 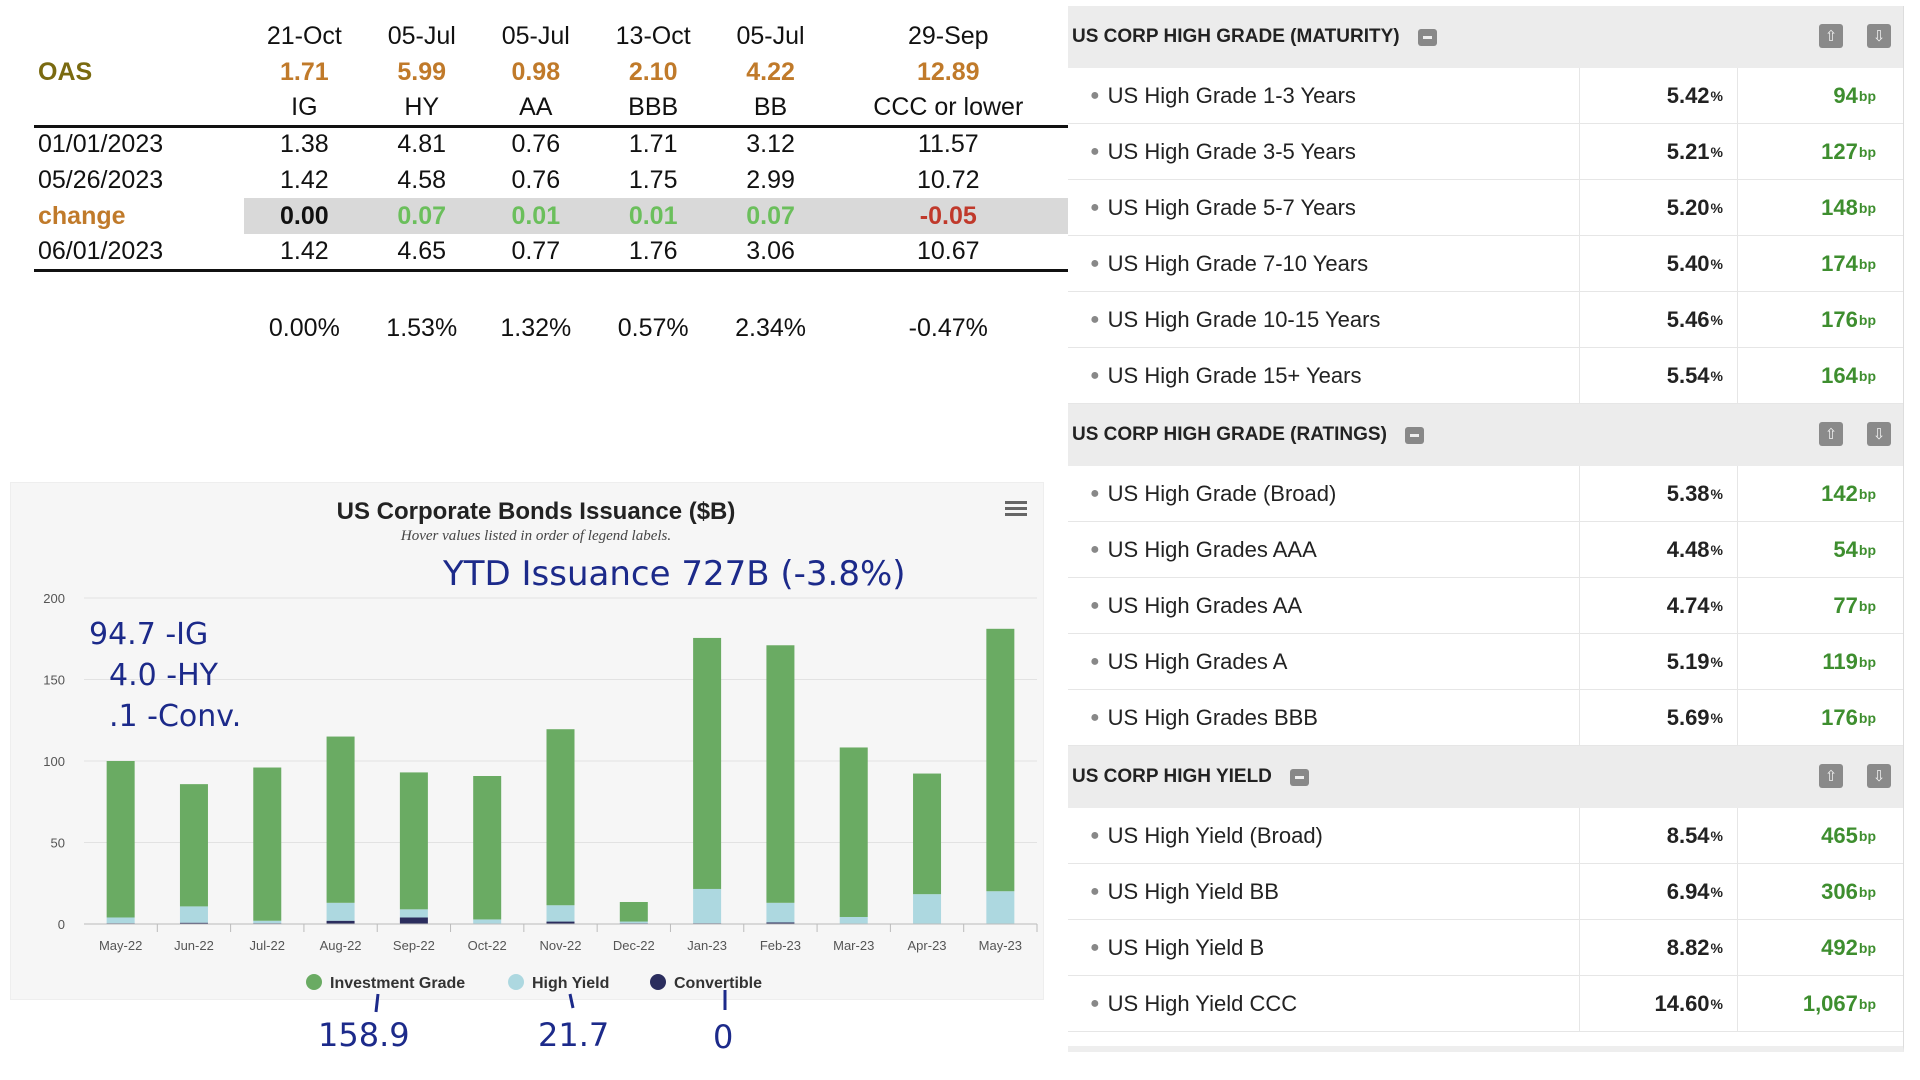 I want to click on hamburger-menu-icon, so click(x=1016, y=508).